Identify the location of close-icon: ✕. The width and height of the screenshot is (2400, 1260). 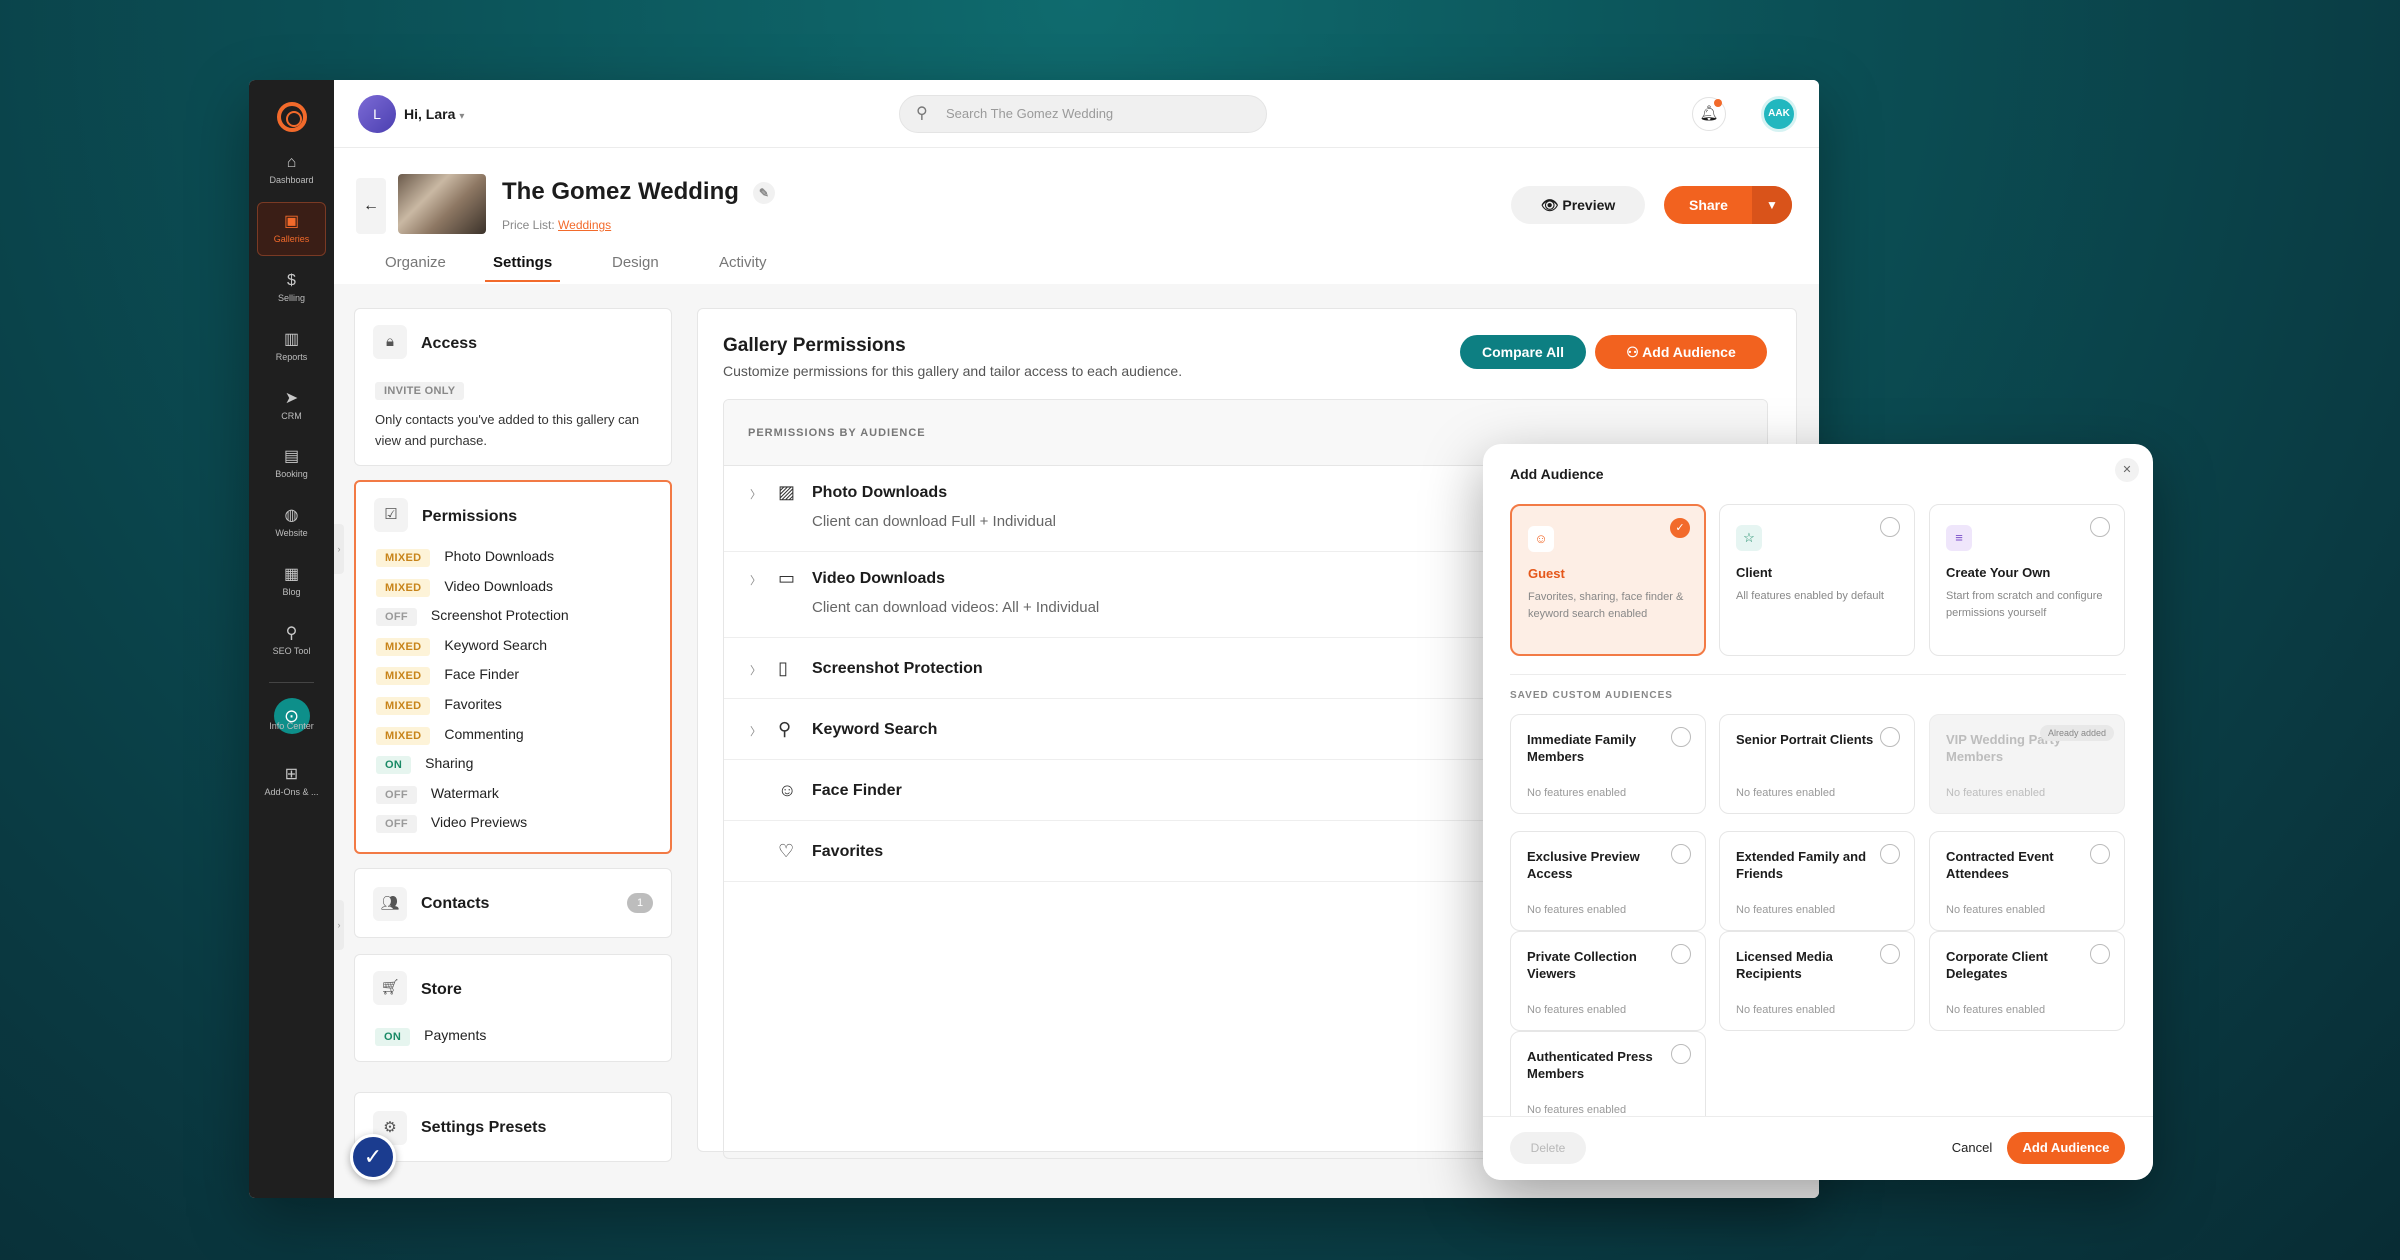
(2127, 470).